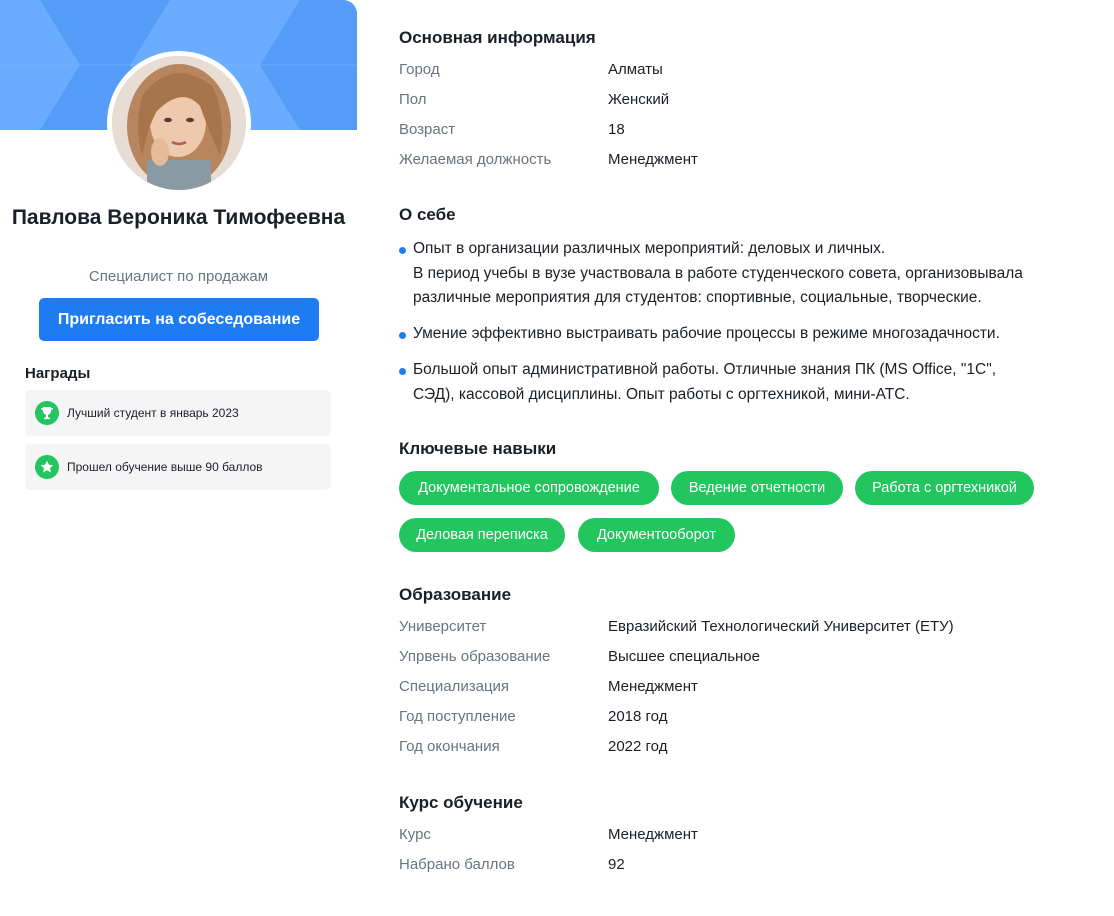 The width and height of the screenshot is (1114, 916). Describe the element at coordinates (639, 99) in the screenshot. I see `info-value: Женский` at that location.